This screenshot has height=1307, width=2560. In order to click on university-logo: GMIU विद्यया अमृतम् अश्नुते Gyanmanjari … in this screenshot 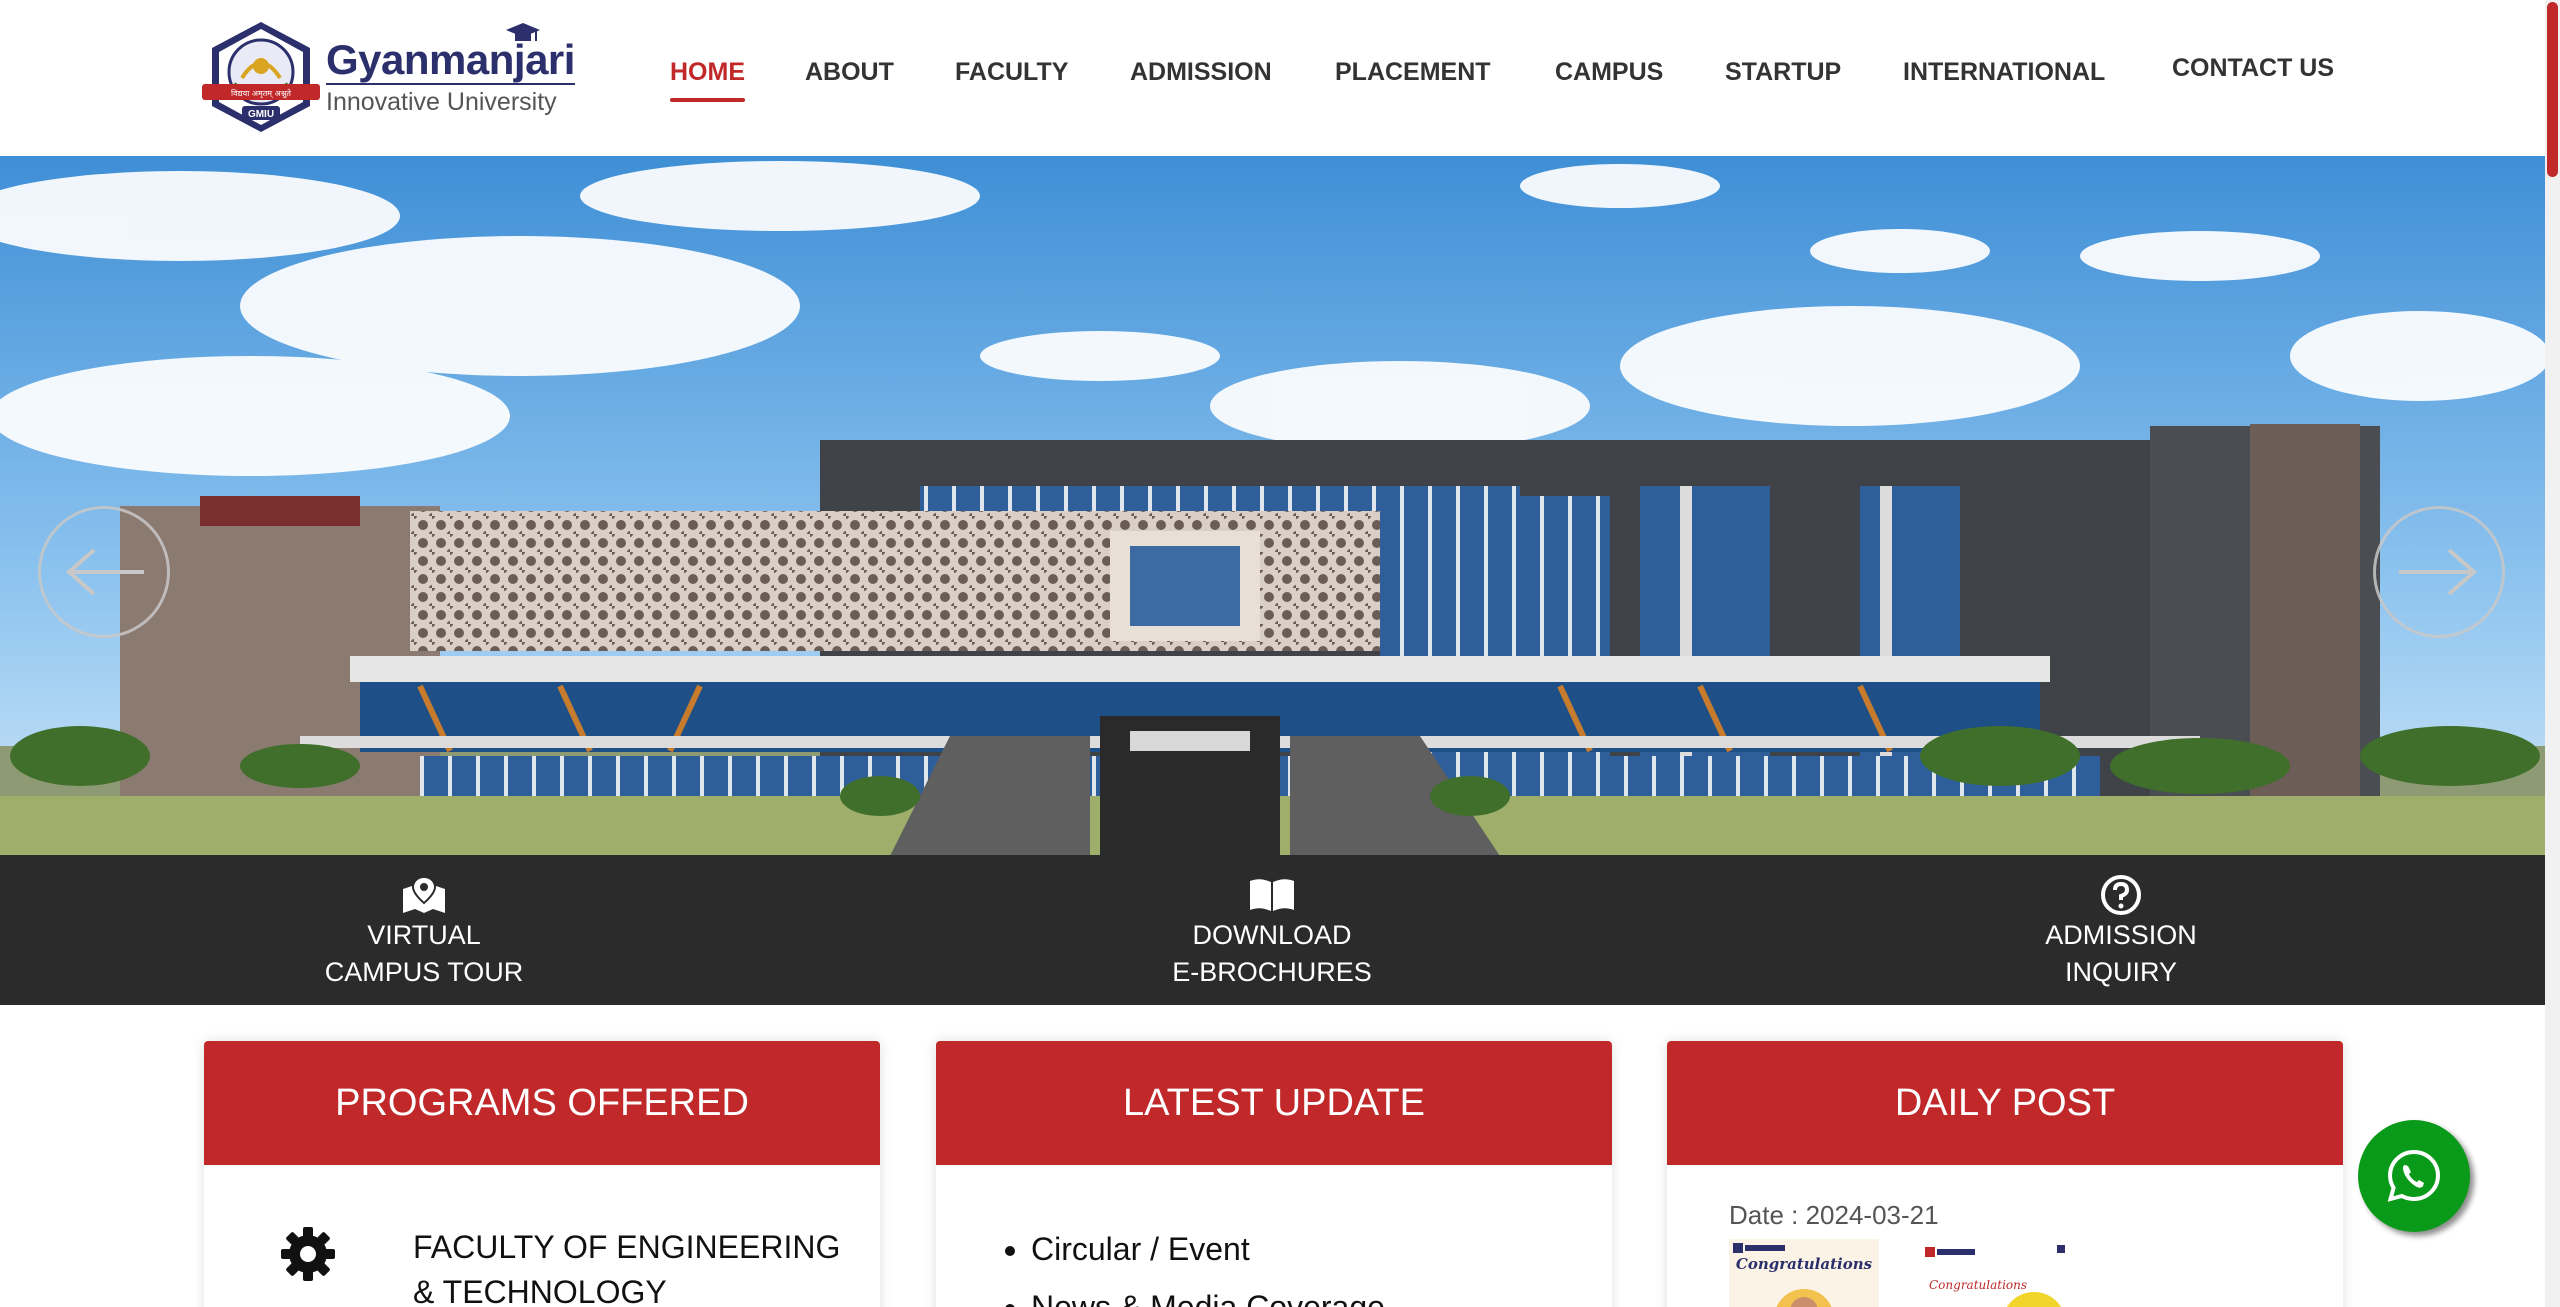, I will do `click(392, 77)`.